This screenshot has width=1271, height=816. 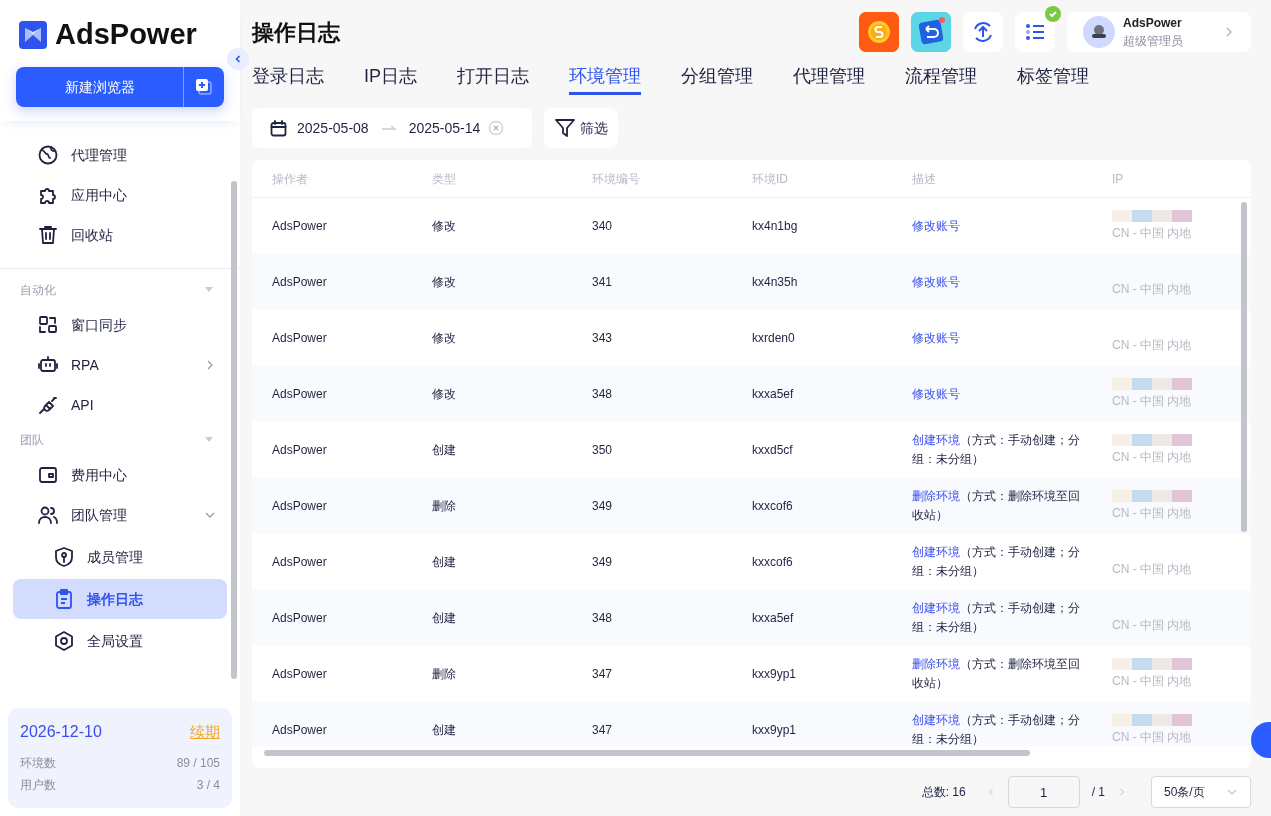 I want to click on total-count: 总数: 16, so click(x=943, y=792).